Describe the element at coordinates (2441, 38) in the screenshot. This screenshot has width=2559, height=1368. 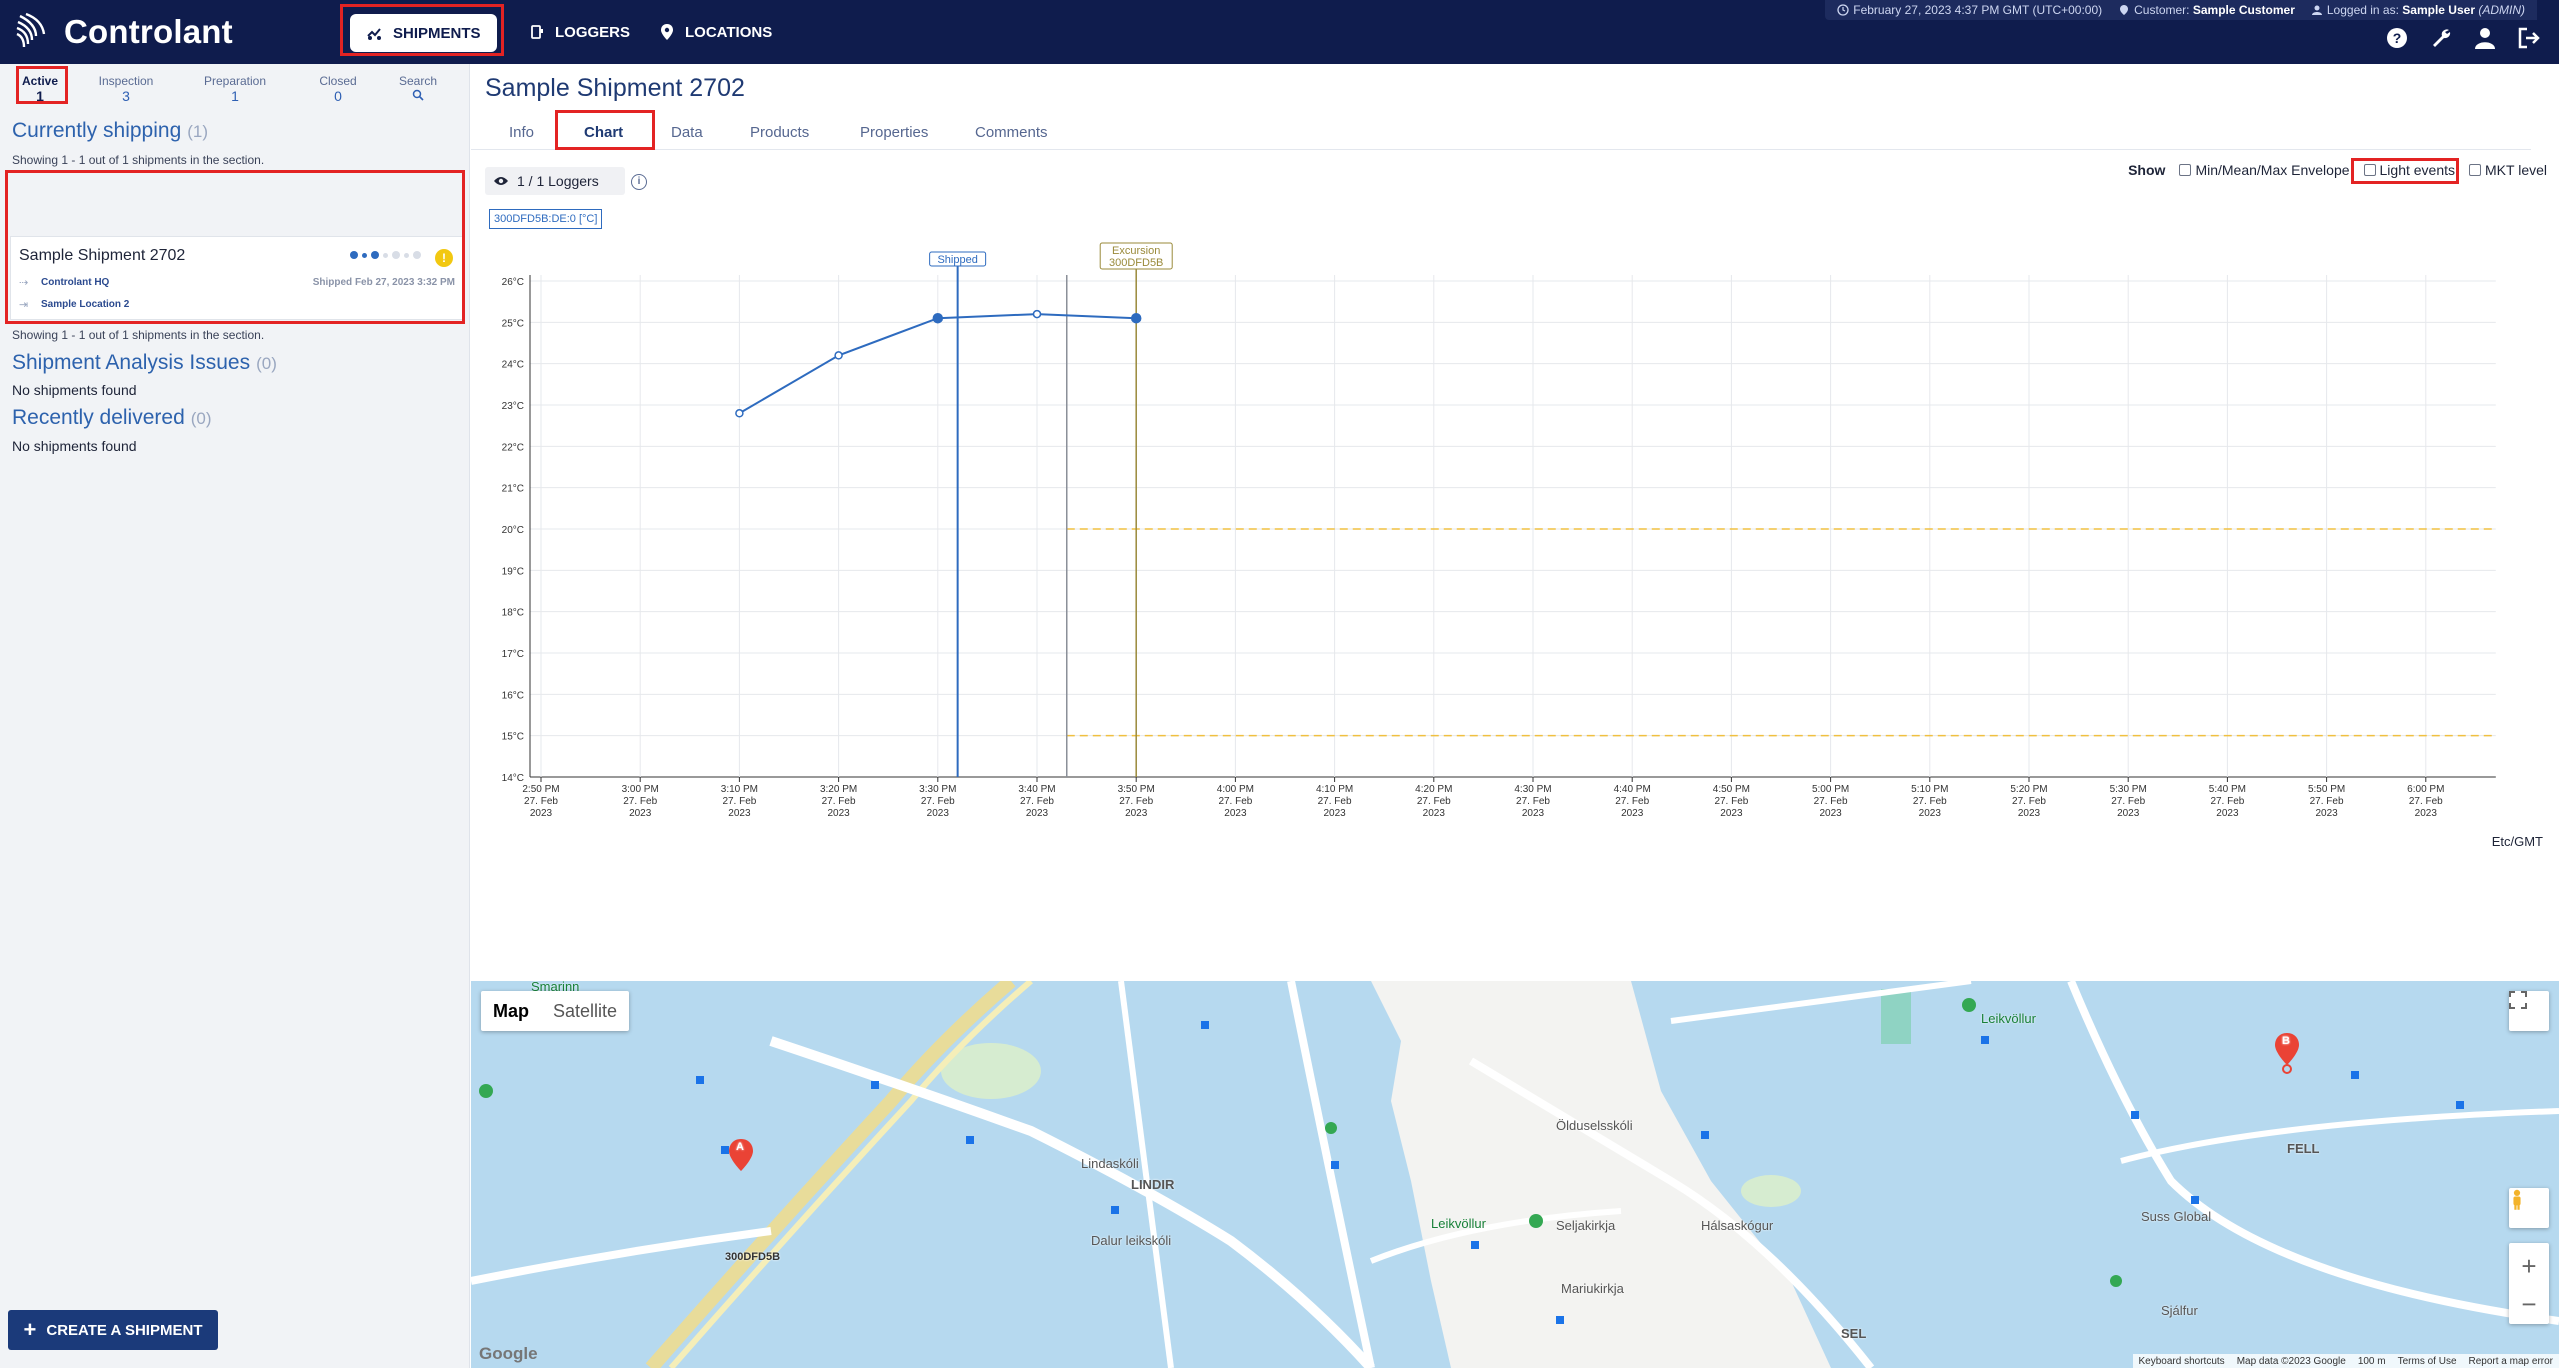
I see `wrench-icon` at that location.